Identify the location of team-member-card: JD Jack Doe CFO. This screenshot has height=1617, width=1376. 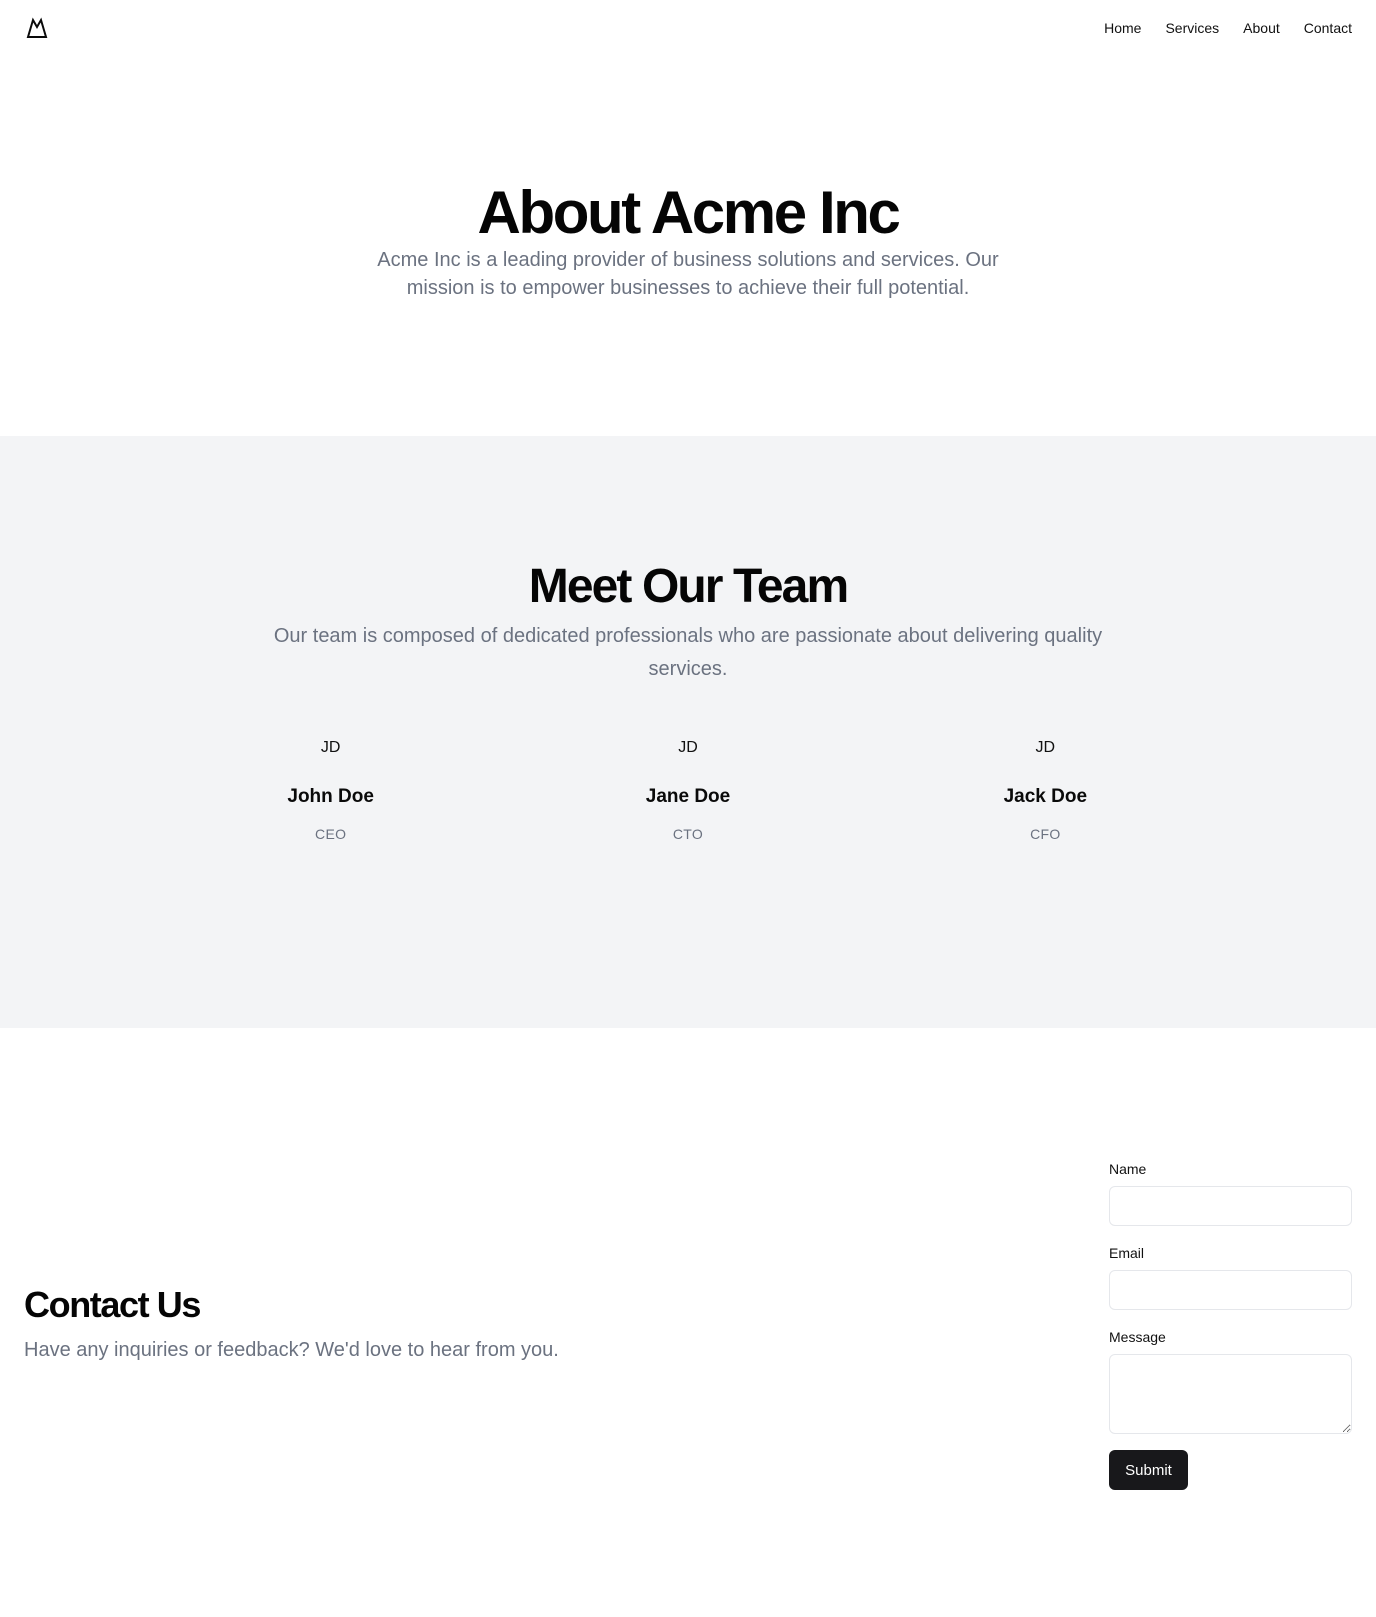
(1045, 789).